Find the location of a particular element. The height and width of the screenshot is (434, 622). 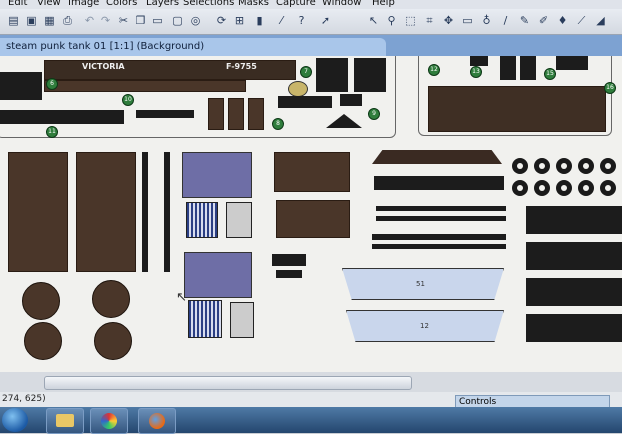

menu-image: Image is located at coordinates (83, 4).